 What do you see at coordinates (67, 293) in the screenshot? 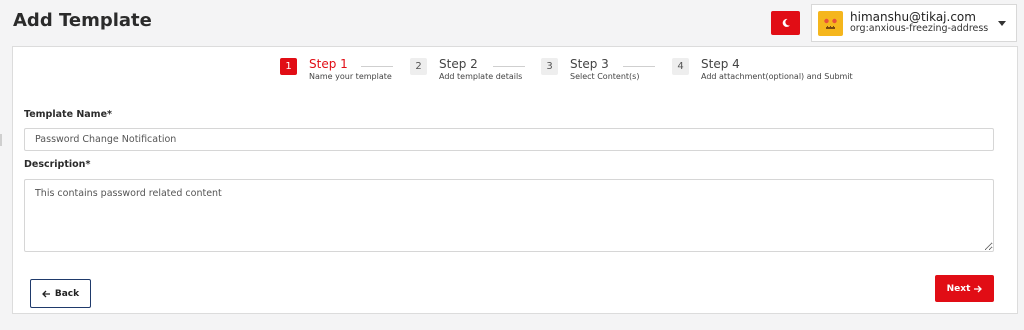
I see `back-button-label: Back` at bounding box center [67, 293].